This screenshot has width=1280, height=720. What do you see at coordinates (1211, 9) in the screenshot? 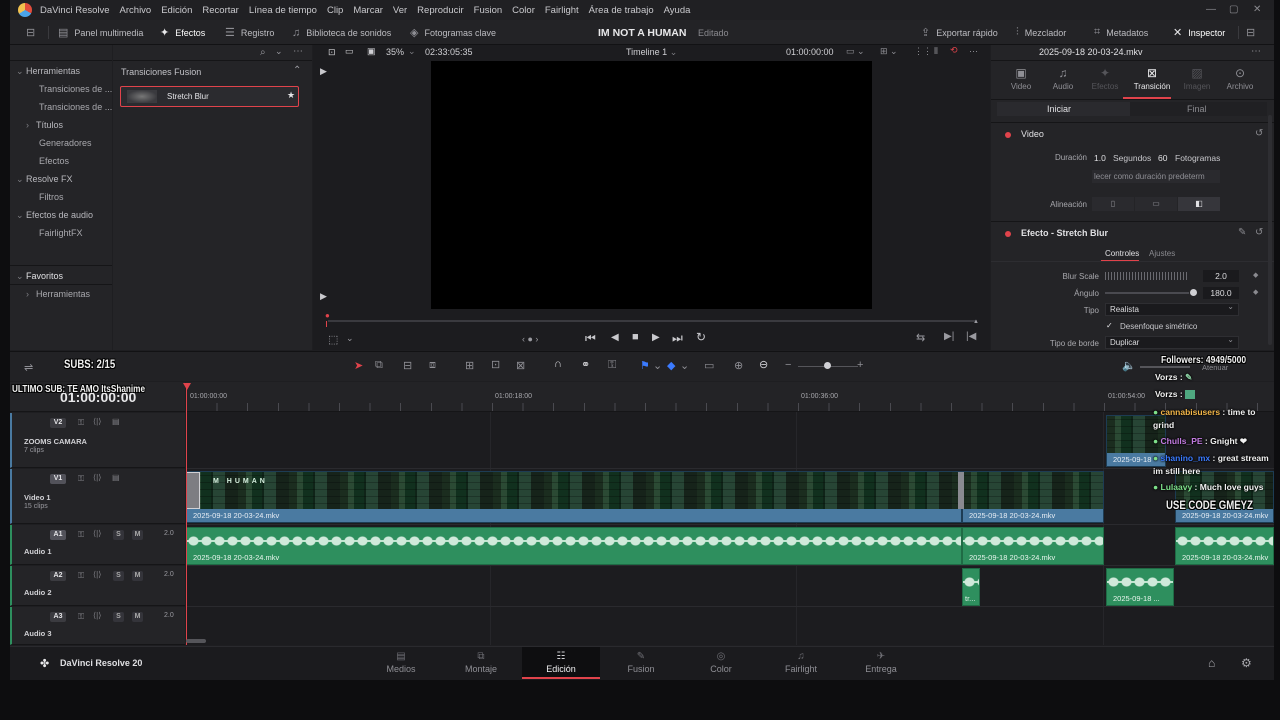
I see `minimize-icon: —` at bounding box center [1211, 9].